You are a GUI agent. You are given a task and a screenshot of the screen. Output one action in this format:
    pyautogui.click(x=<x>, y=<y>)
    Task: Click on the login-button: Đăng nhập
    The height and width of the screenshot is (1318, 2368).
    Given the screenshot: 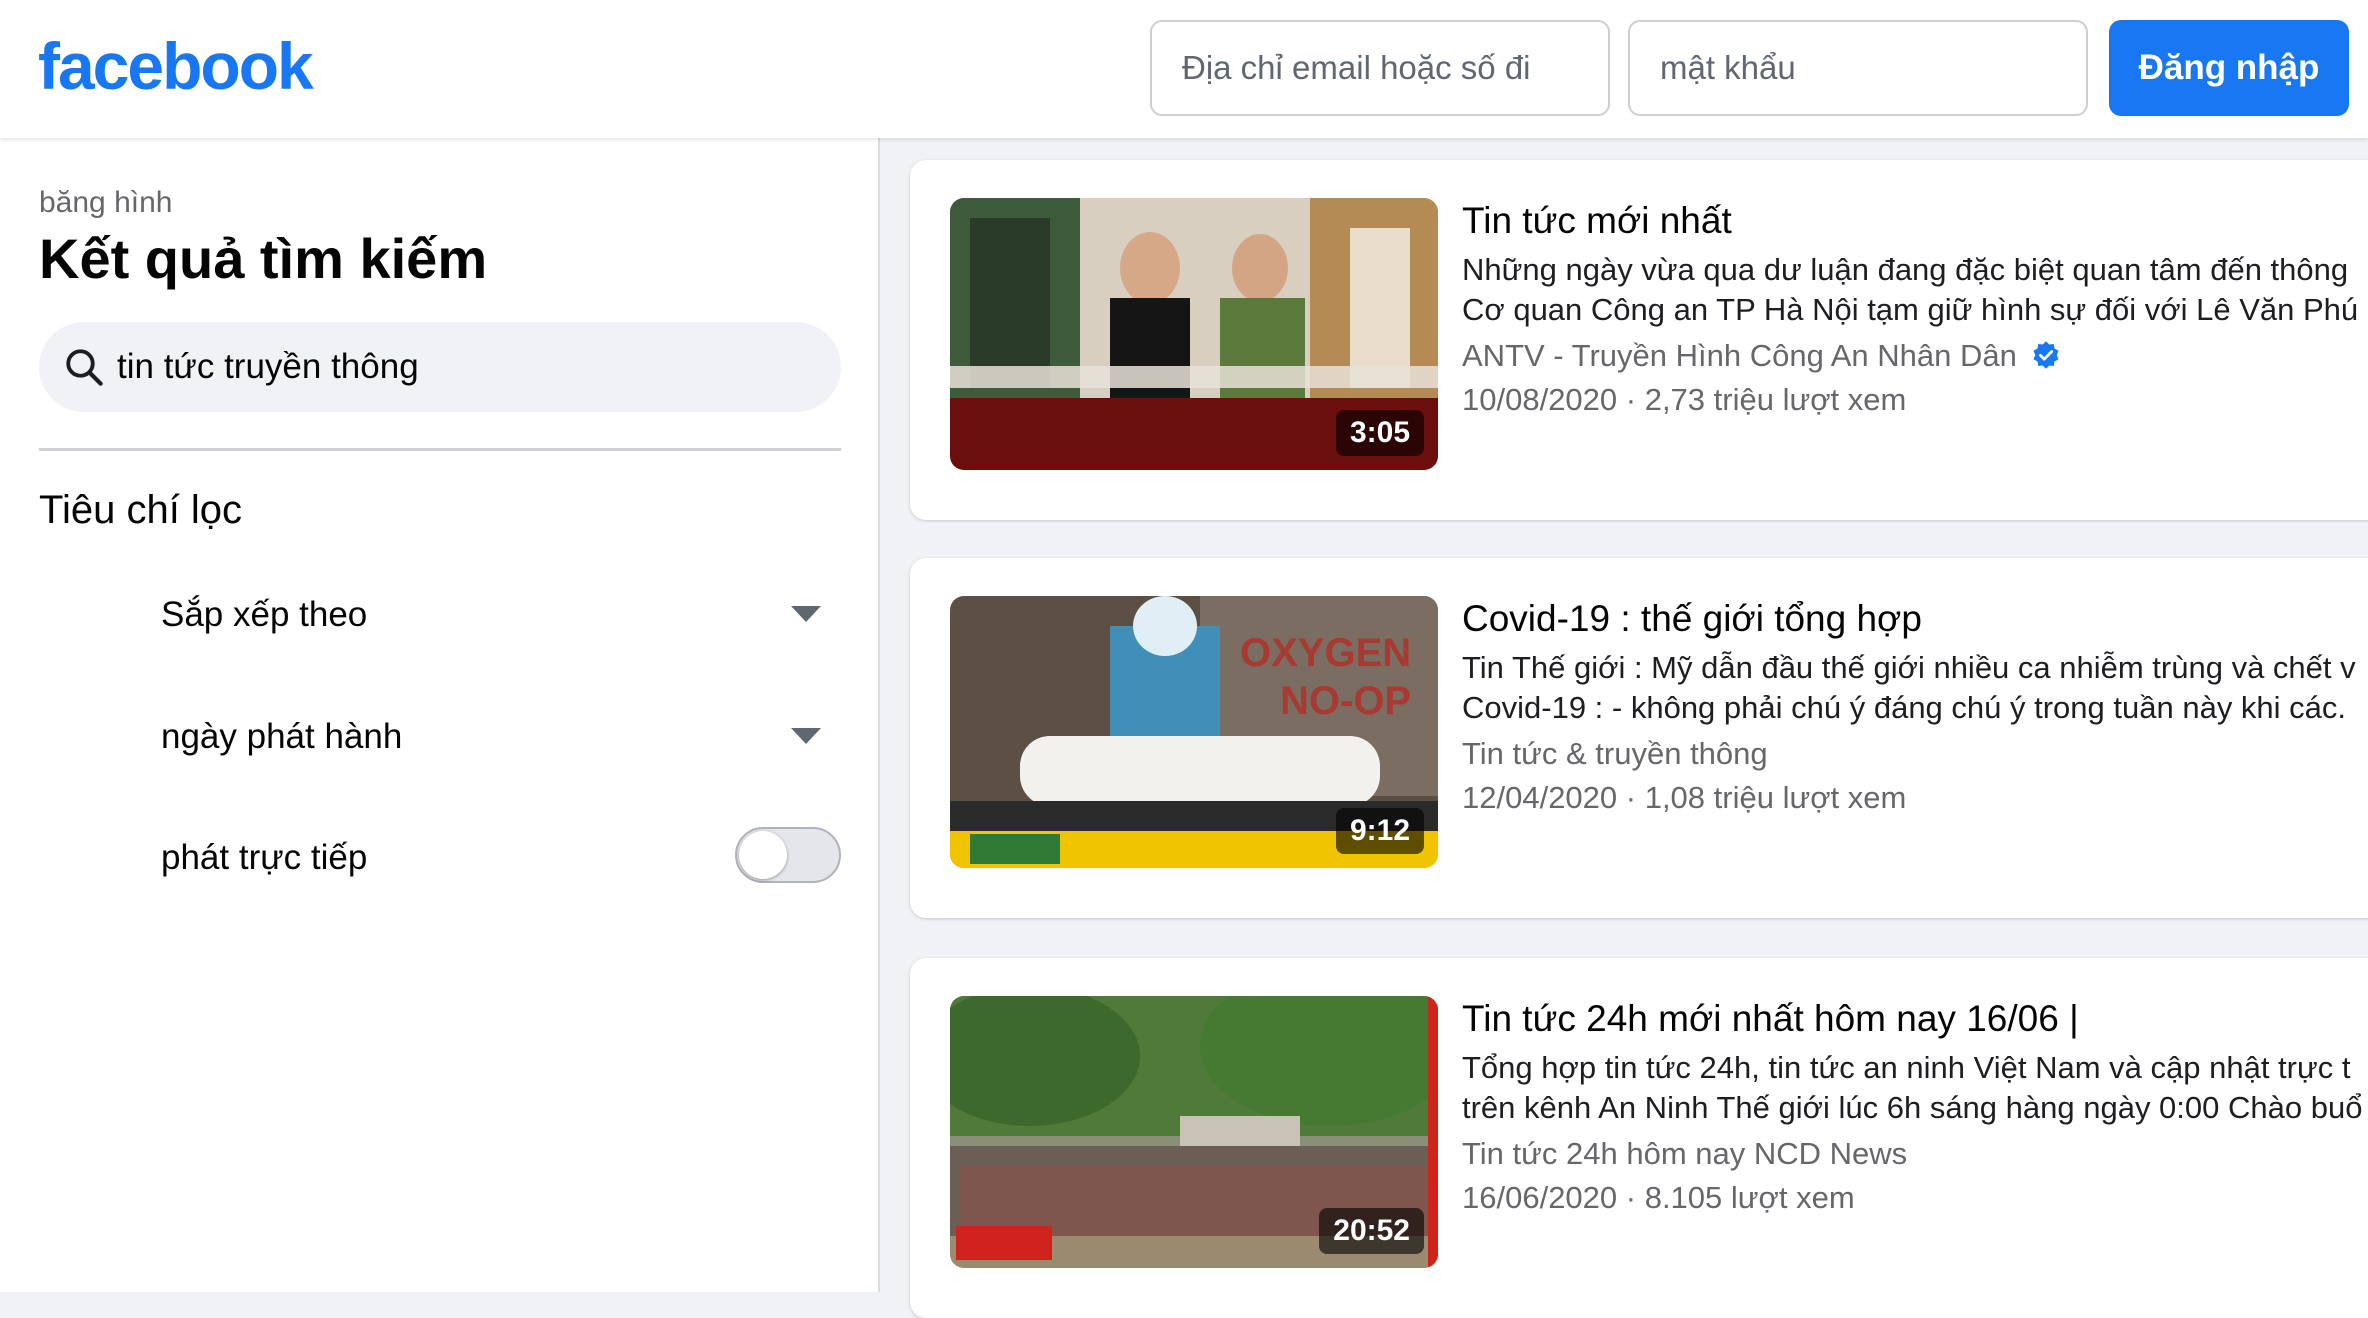 What is the action you would take?
    pyautogui.click(x=2229, y=68)
    